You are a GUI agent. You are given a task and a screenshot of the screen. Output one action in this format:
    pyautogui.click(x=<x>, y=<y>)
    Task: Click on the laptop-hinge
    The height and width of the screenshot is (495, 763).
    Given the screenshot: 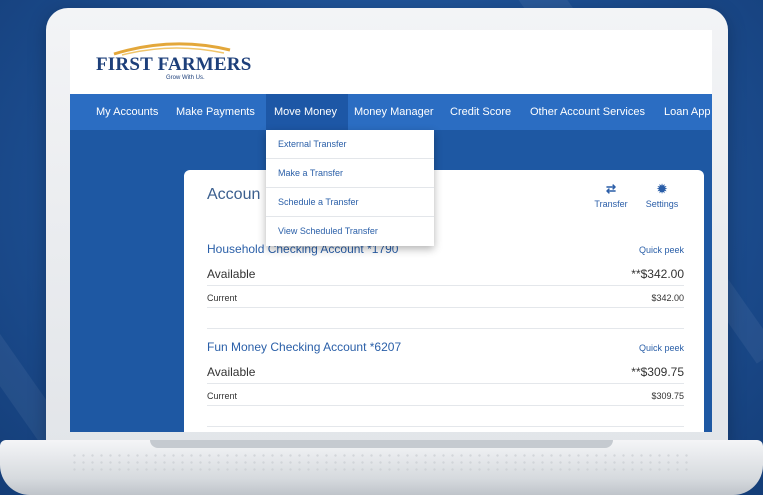 What is the action you would take?
    pyautogui.click(x=381, y=444)
    